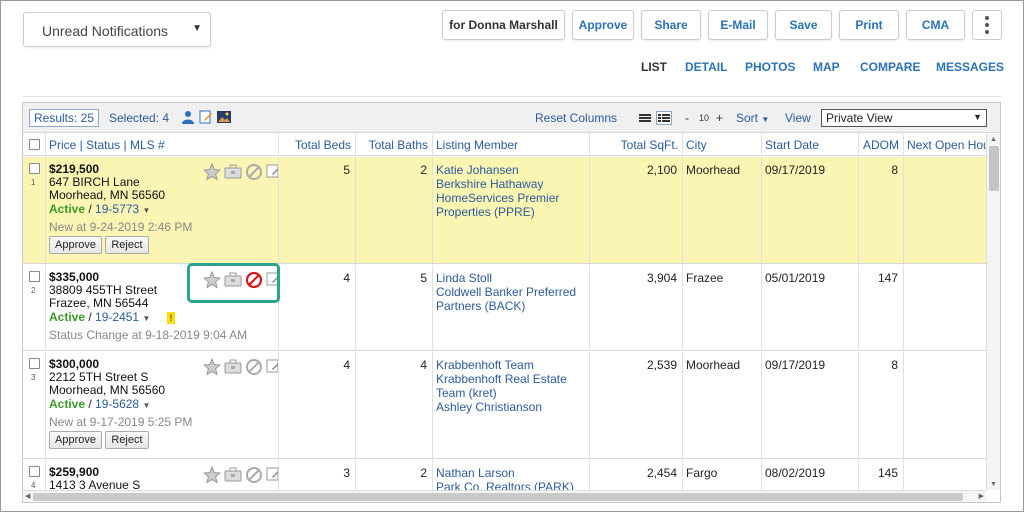 This screenshot has width=1024, height=512. I want to click on dot-icon, so click(987, 18).